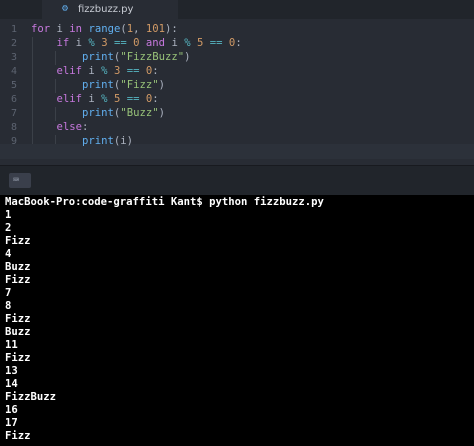  Describe the element at coordinates (155, 29) in the screenshot. I see `code-token: 101` at that location.